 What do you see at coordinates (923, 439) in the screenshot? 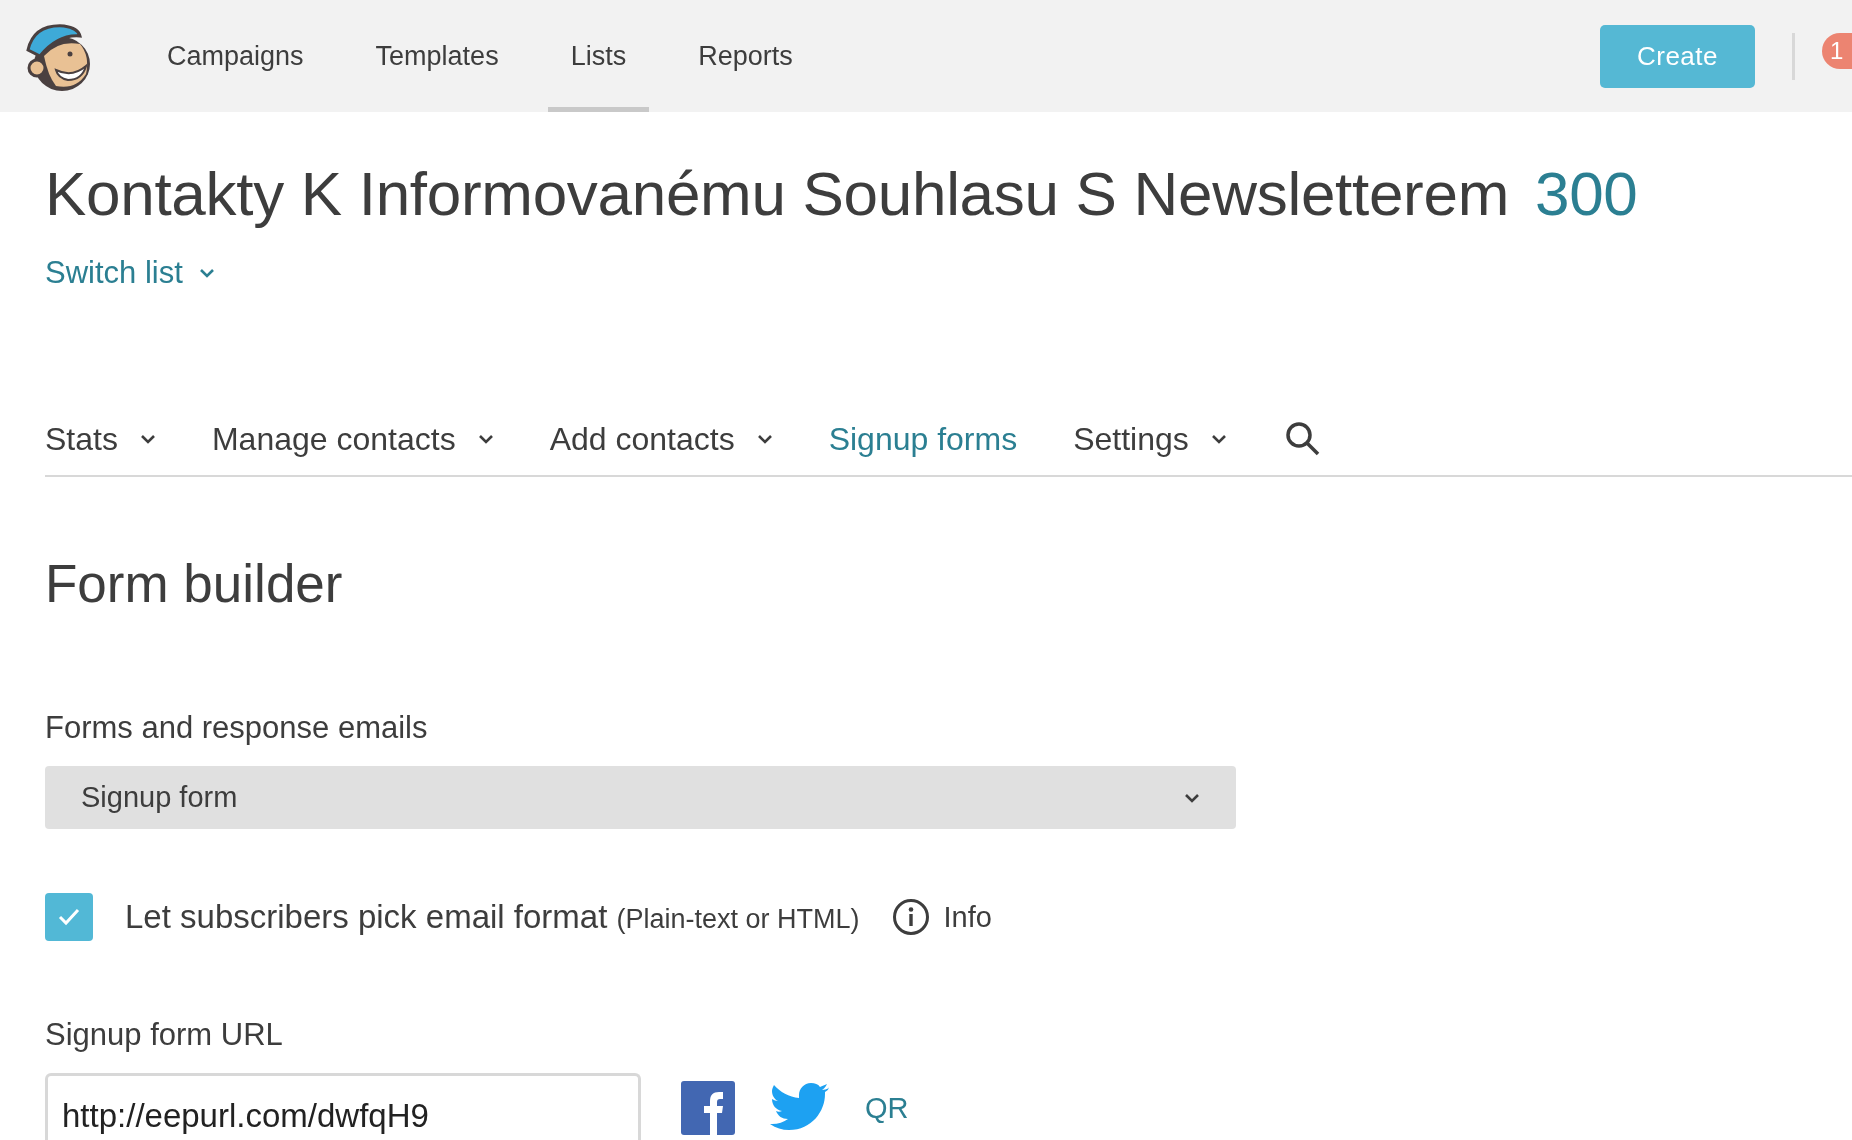
I see `list-tab: Signup forms` at bounding box center [923, 439].